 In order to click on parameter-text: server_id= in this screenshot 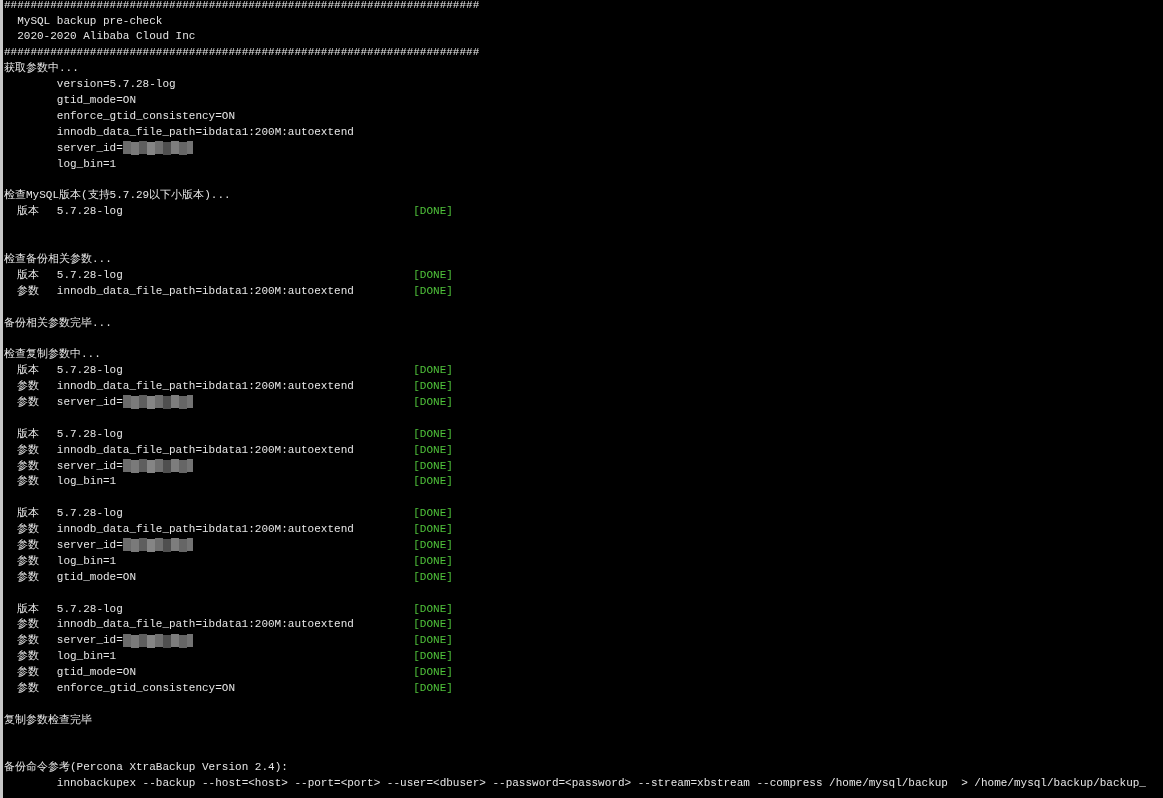, I will do `click(89, 148)`.